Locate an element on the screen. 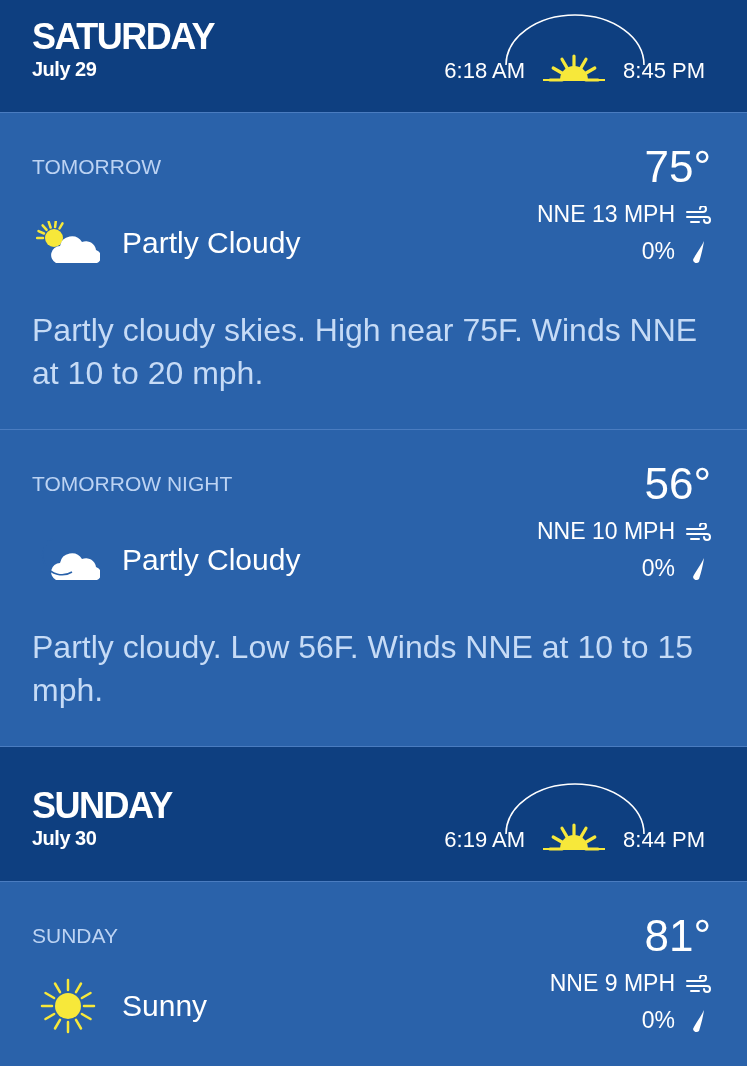  period-label: TOMORROW NIGHT is located at coordinates (133, 483).